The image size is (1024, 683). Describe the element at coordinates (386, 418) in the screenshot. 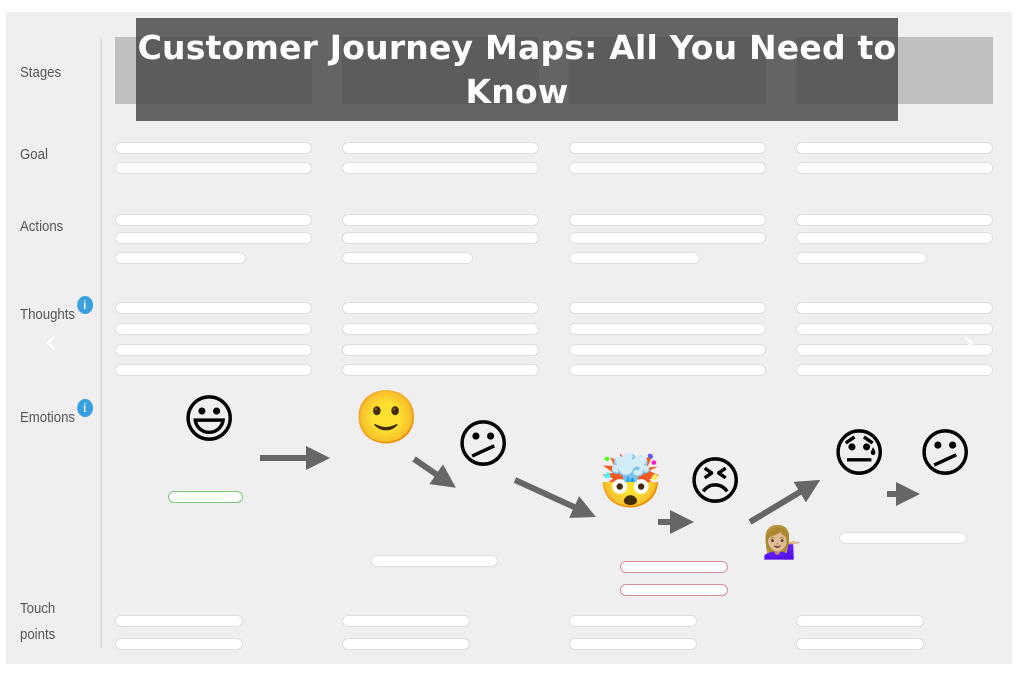

I see `emotion-slightly-smiling-face: 🙂` at that location.